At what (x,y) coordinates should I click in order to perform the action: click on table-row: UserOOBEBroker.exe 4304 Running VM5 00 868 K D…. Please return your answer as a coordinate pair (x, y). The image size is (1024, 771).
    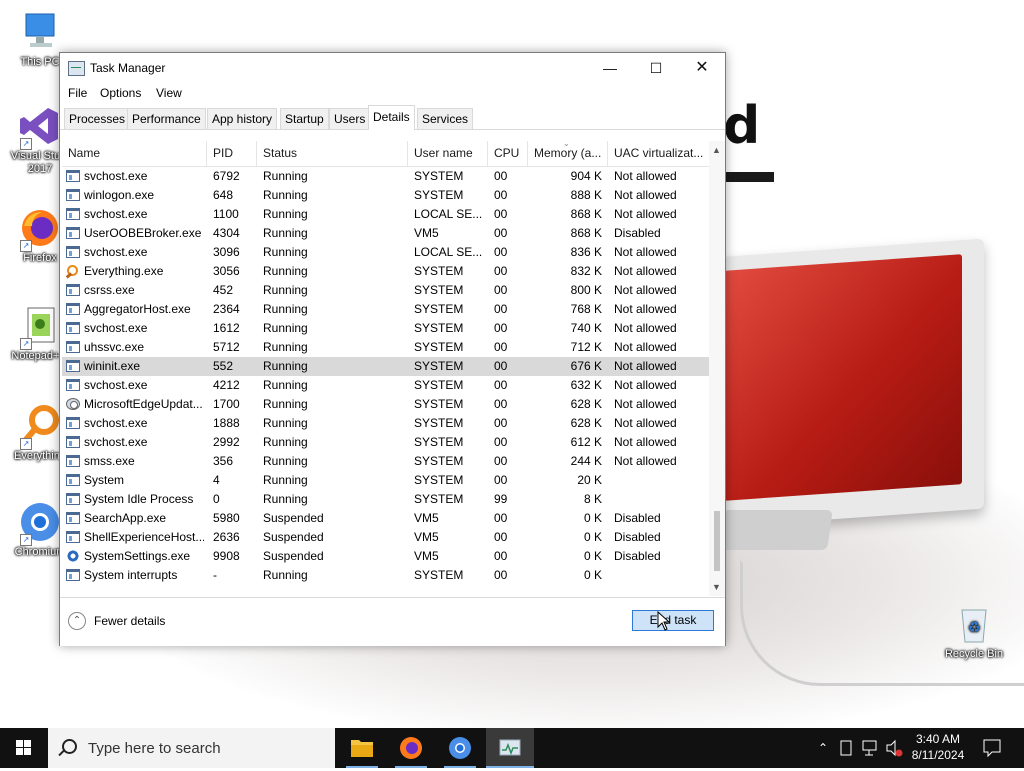
    Looking at the image, I should click on (385, 233).